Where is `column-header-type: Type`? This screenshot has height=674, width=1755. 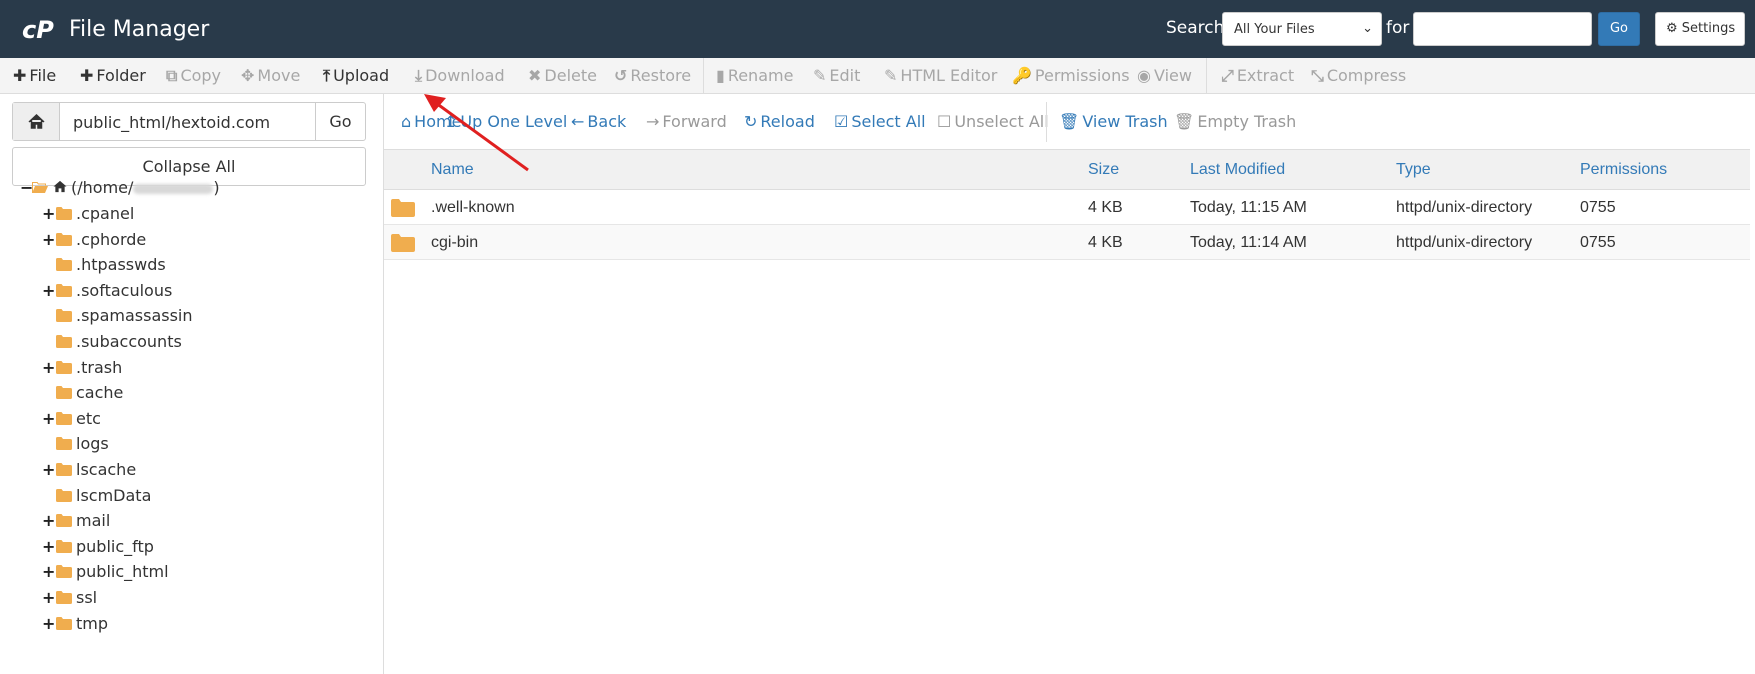
column-header-type: Type is located at coordinates (1413, 170).